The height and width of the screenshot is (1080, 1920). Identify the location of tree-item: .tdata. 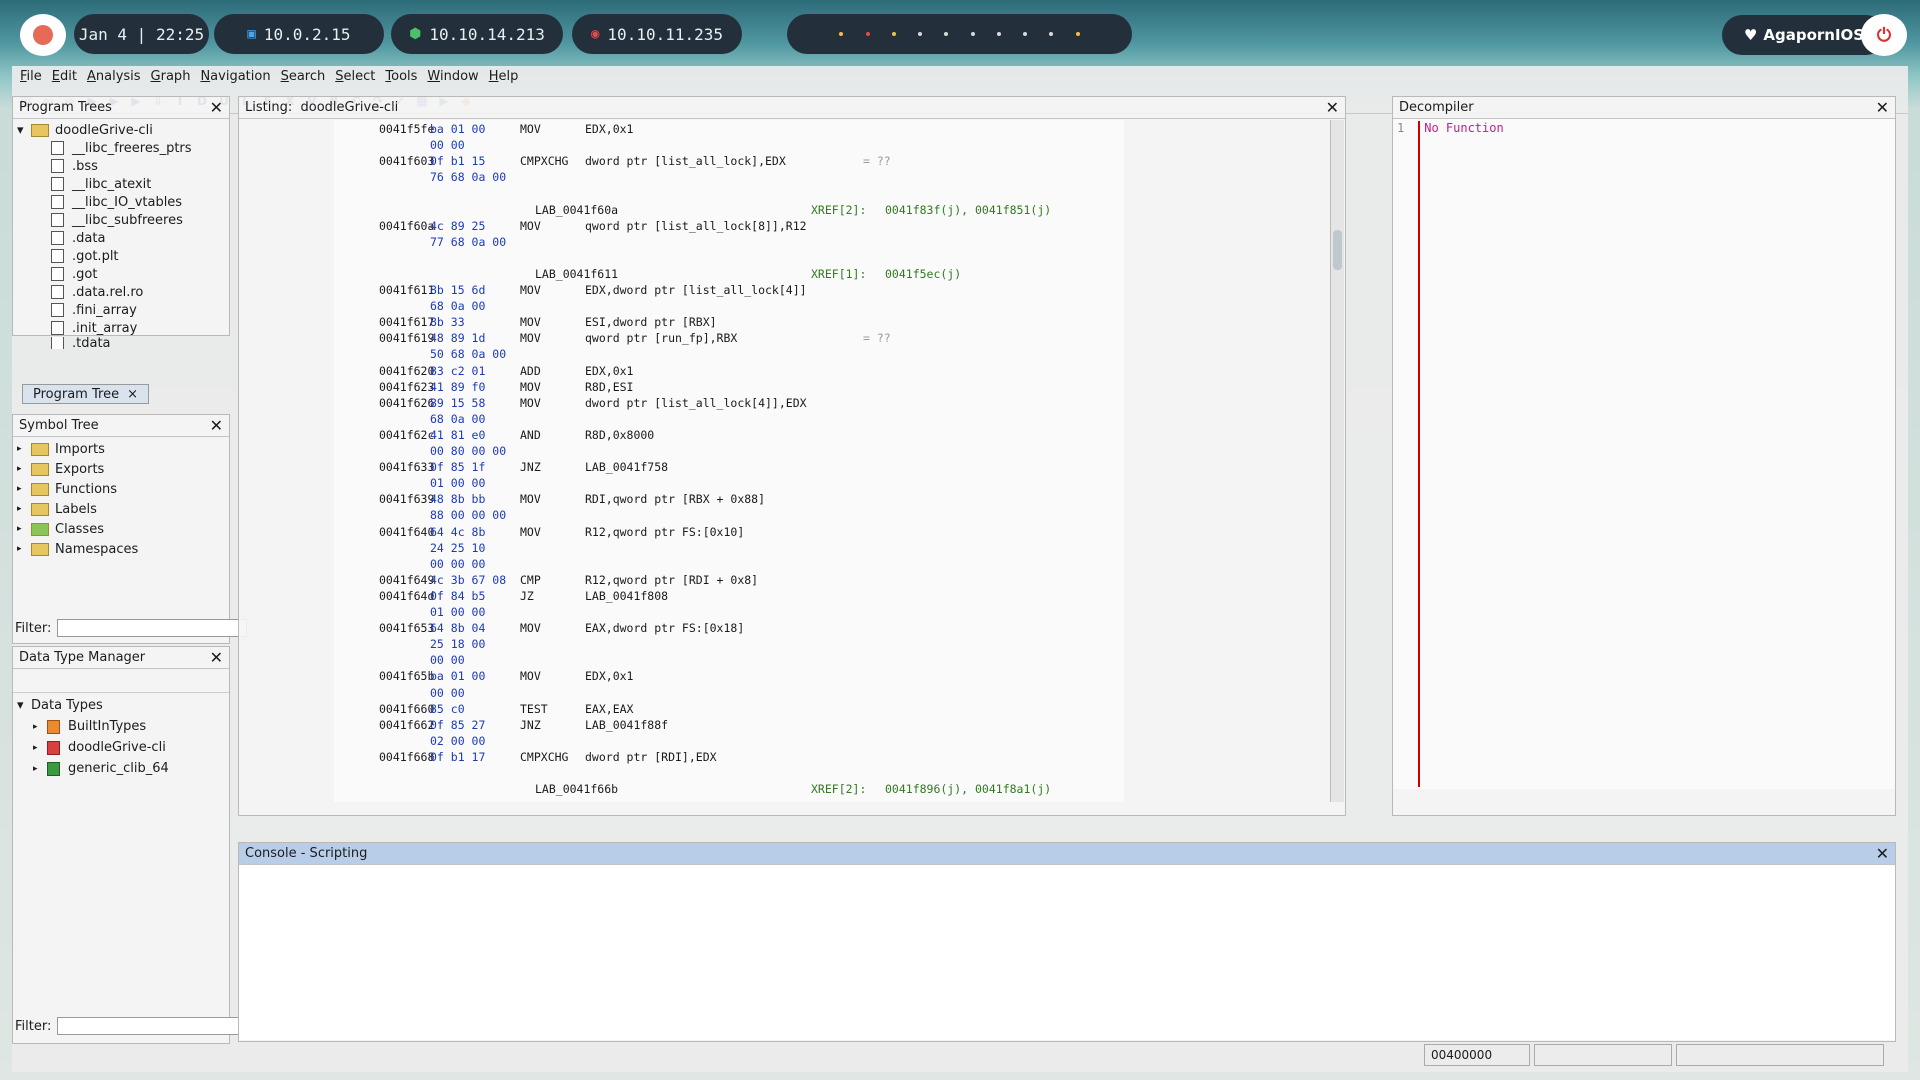
(121, 343).